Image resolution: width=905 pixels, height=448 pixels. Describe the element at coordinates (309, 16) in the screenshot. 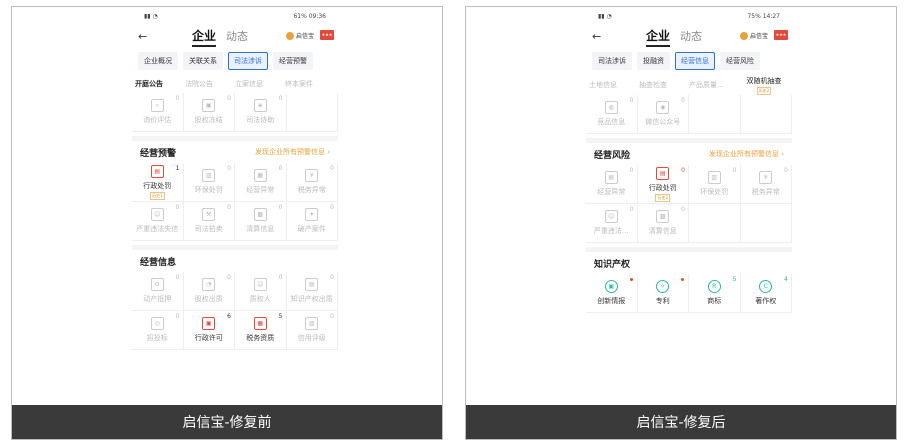

I see `status-time: 61% 09:36` at that location.